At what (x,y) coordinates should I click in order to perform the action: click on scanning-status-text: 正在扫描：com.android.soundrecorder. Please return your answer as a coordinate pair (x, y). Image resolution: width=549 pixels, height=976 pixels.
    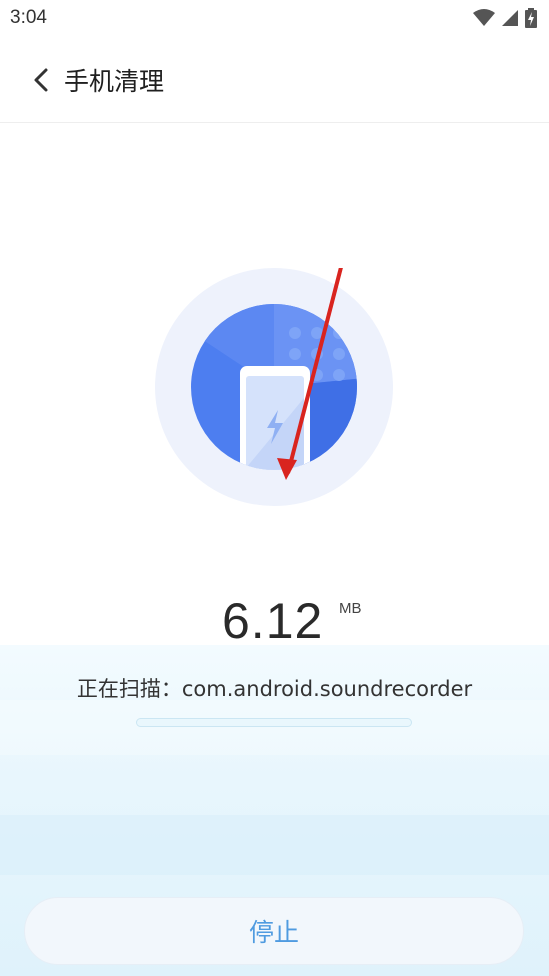
    Looking at the image, I should click on (274, 689).